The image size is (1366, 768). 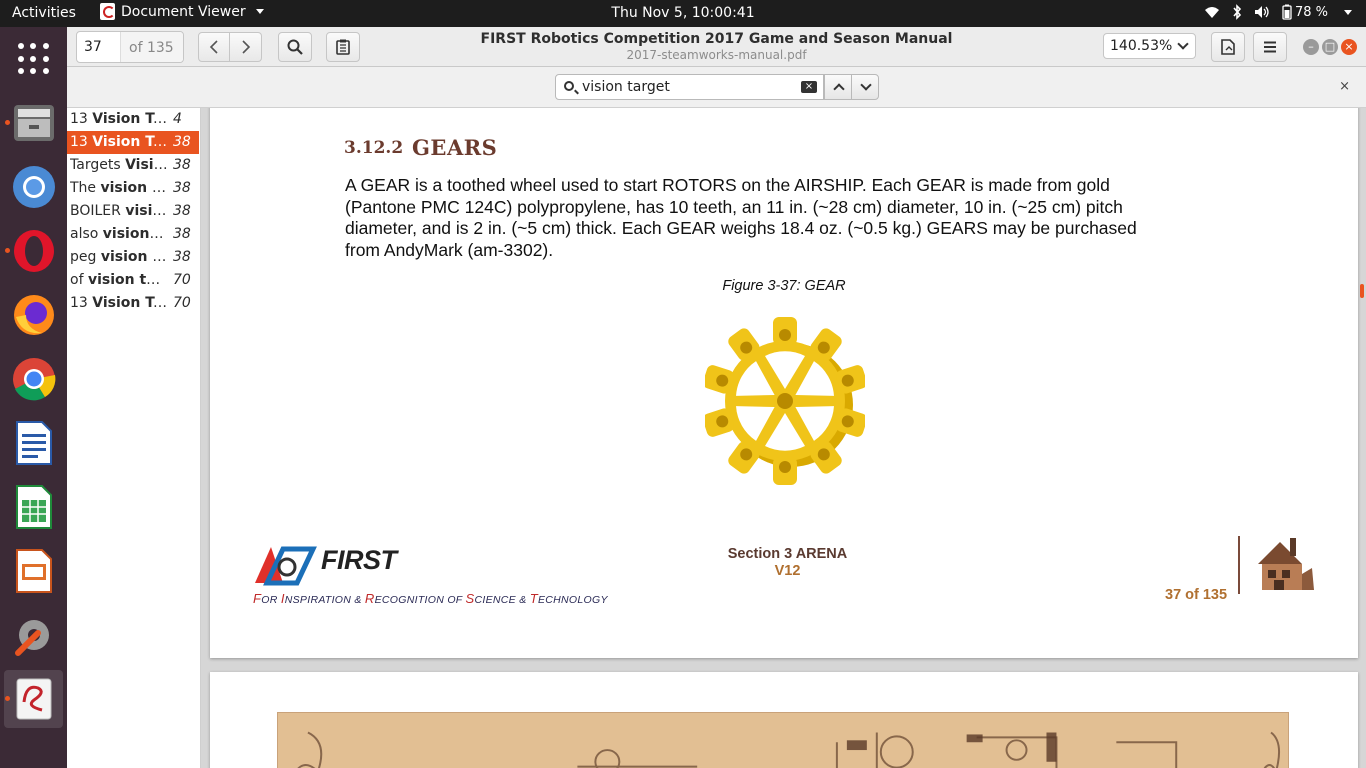 What do you see at coordinates (81, 303) in the screenshot?
I see `find-result-context: 13` at bounding box center [81, 303].